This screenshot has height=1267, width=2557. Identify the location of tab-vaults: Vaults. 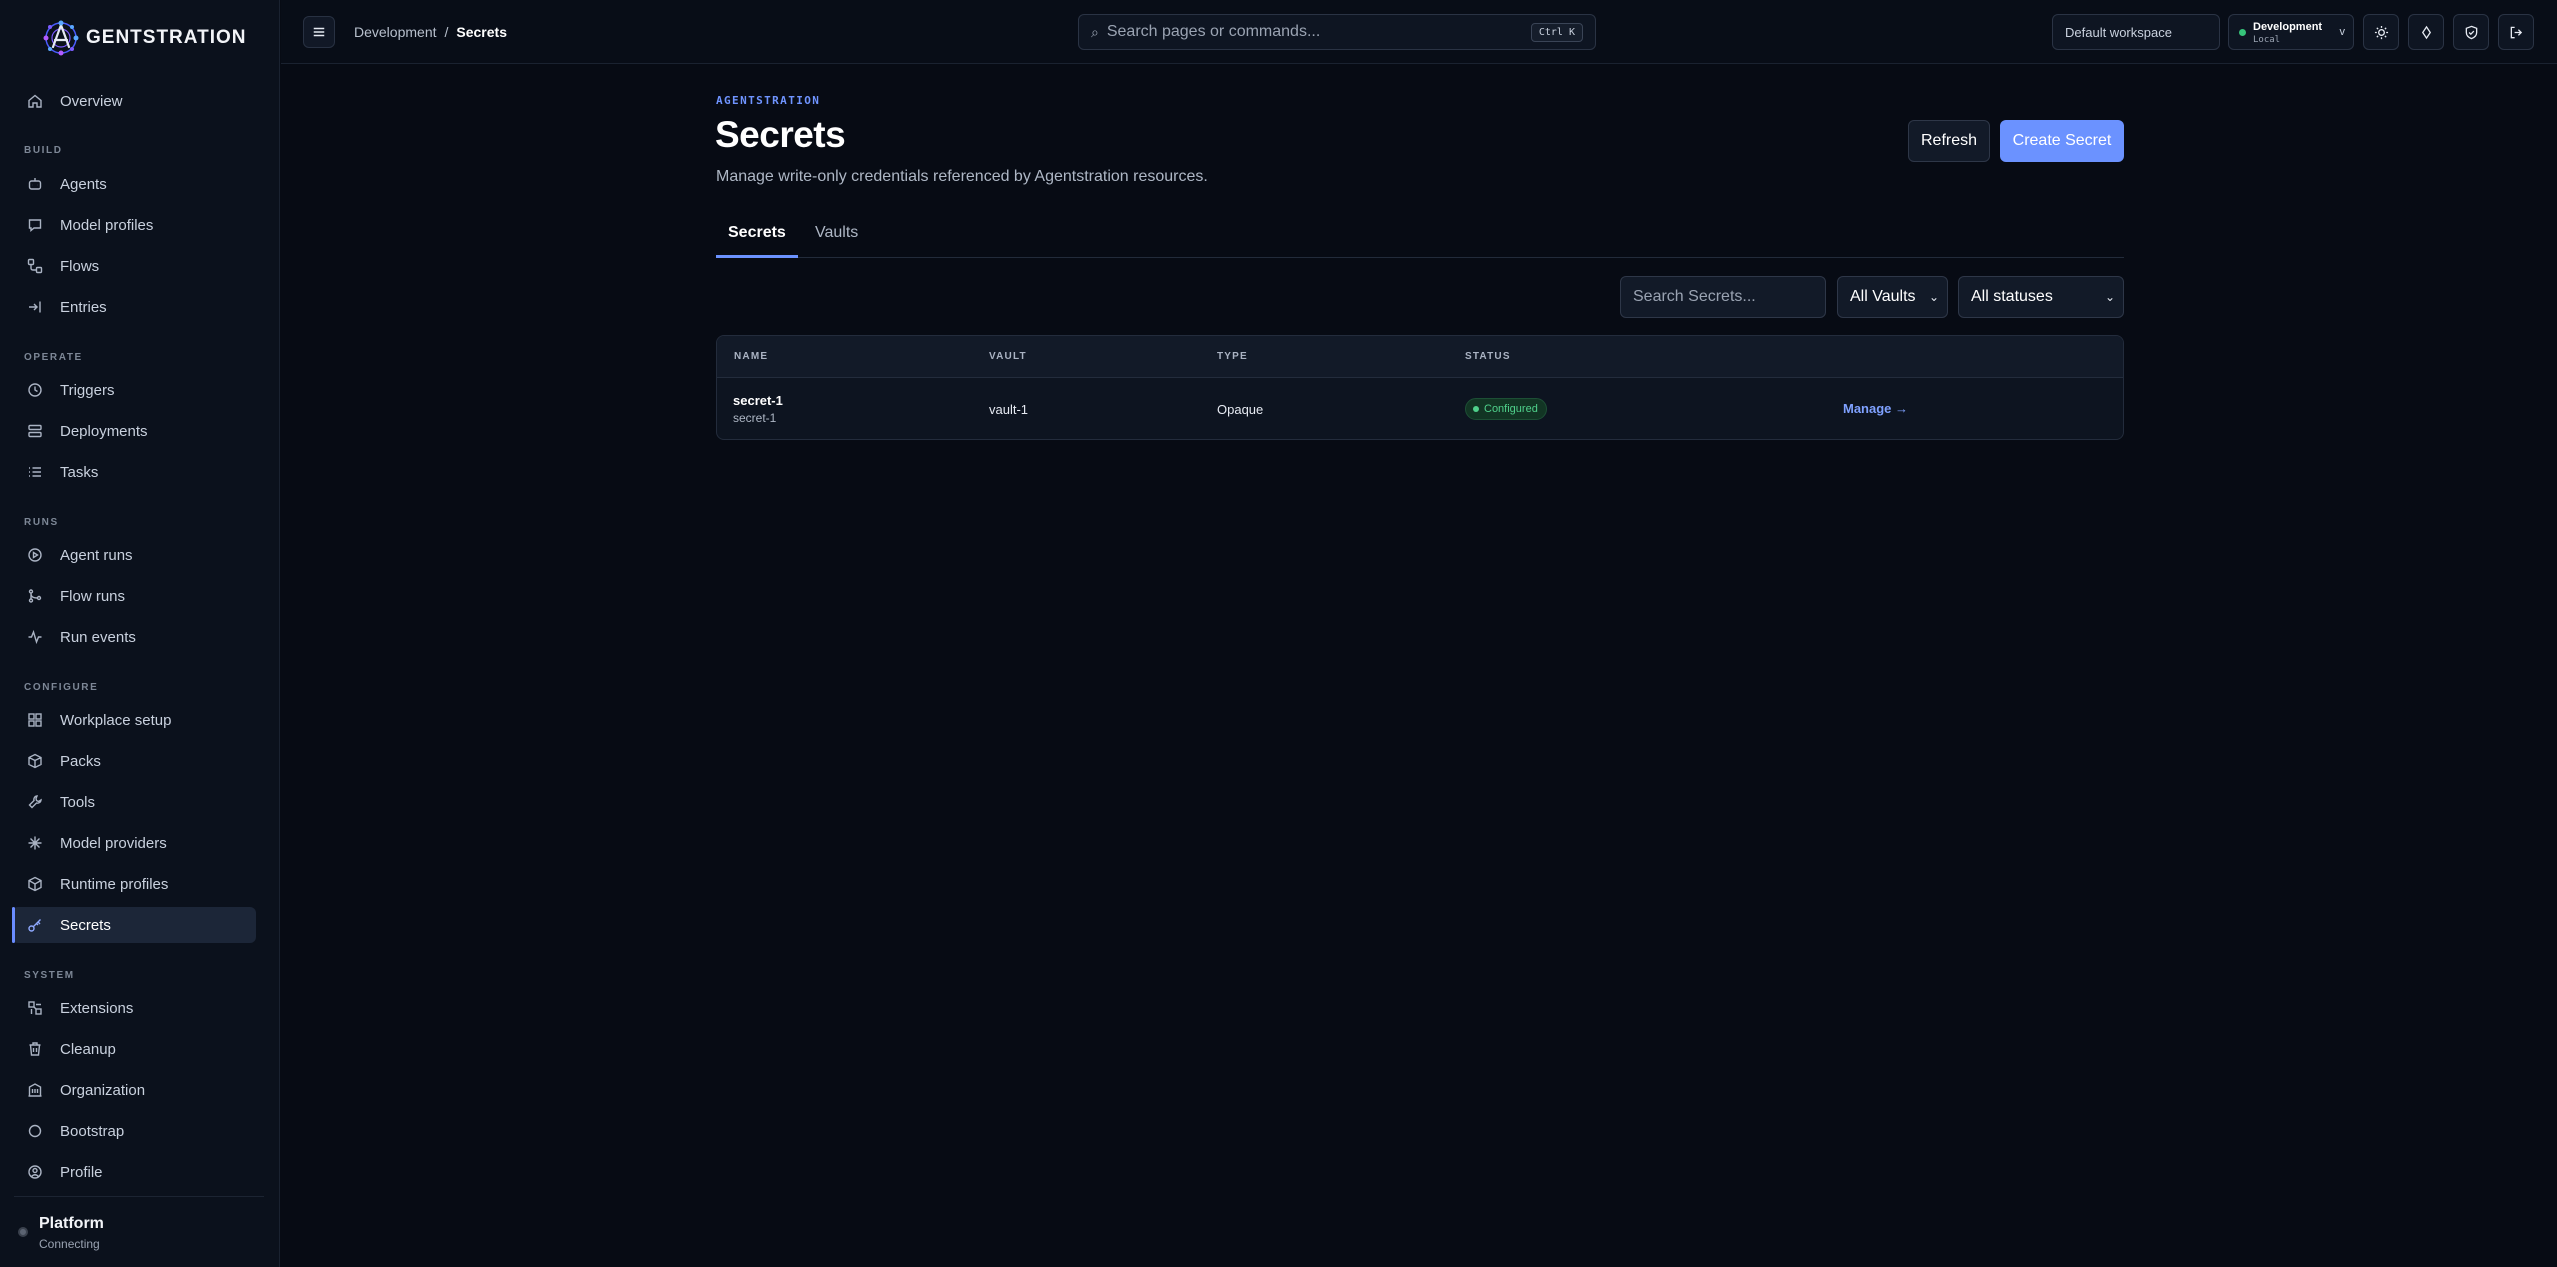
(836, 239).